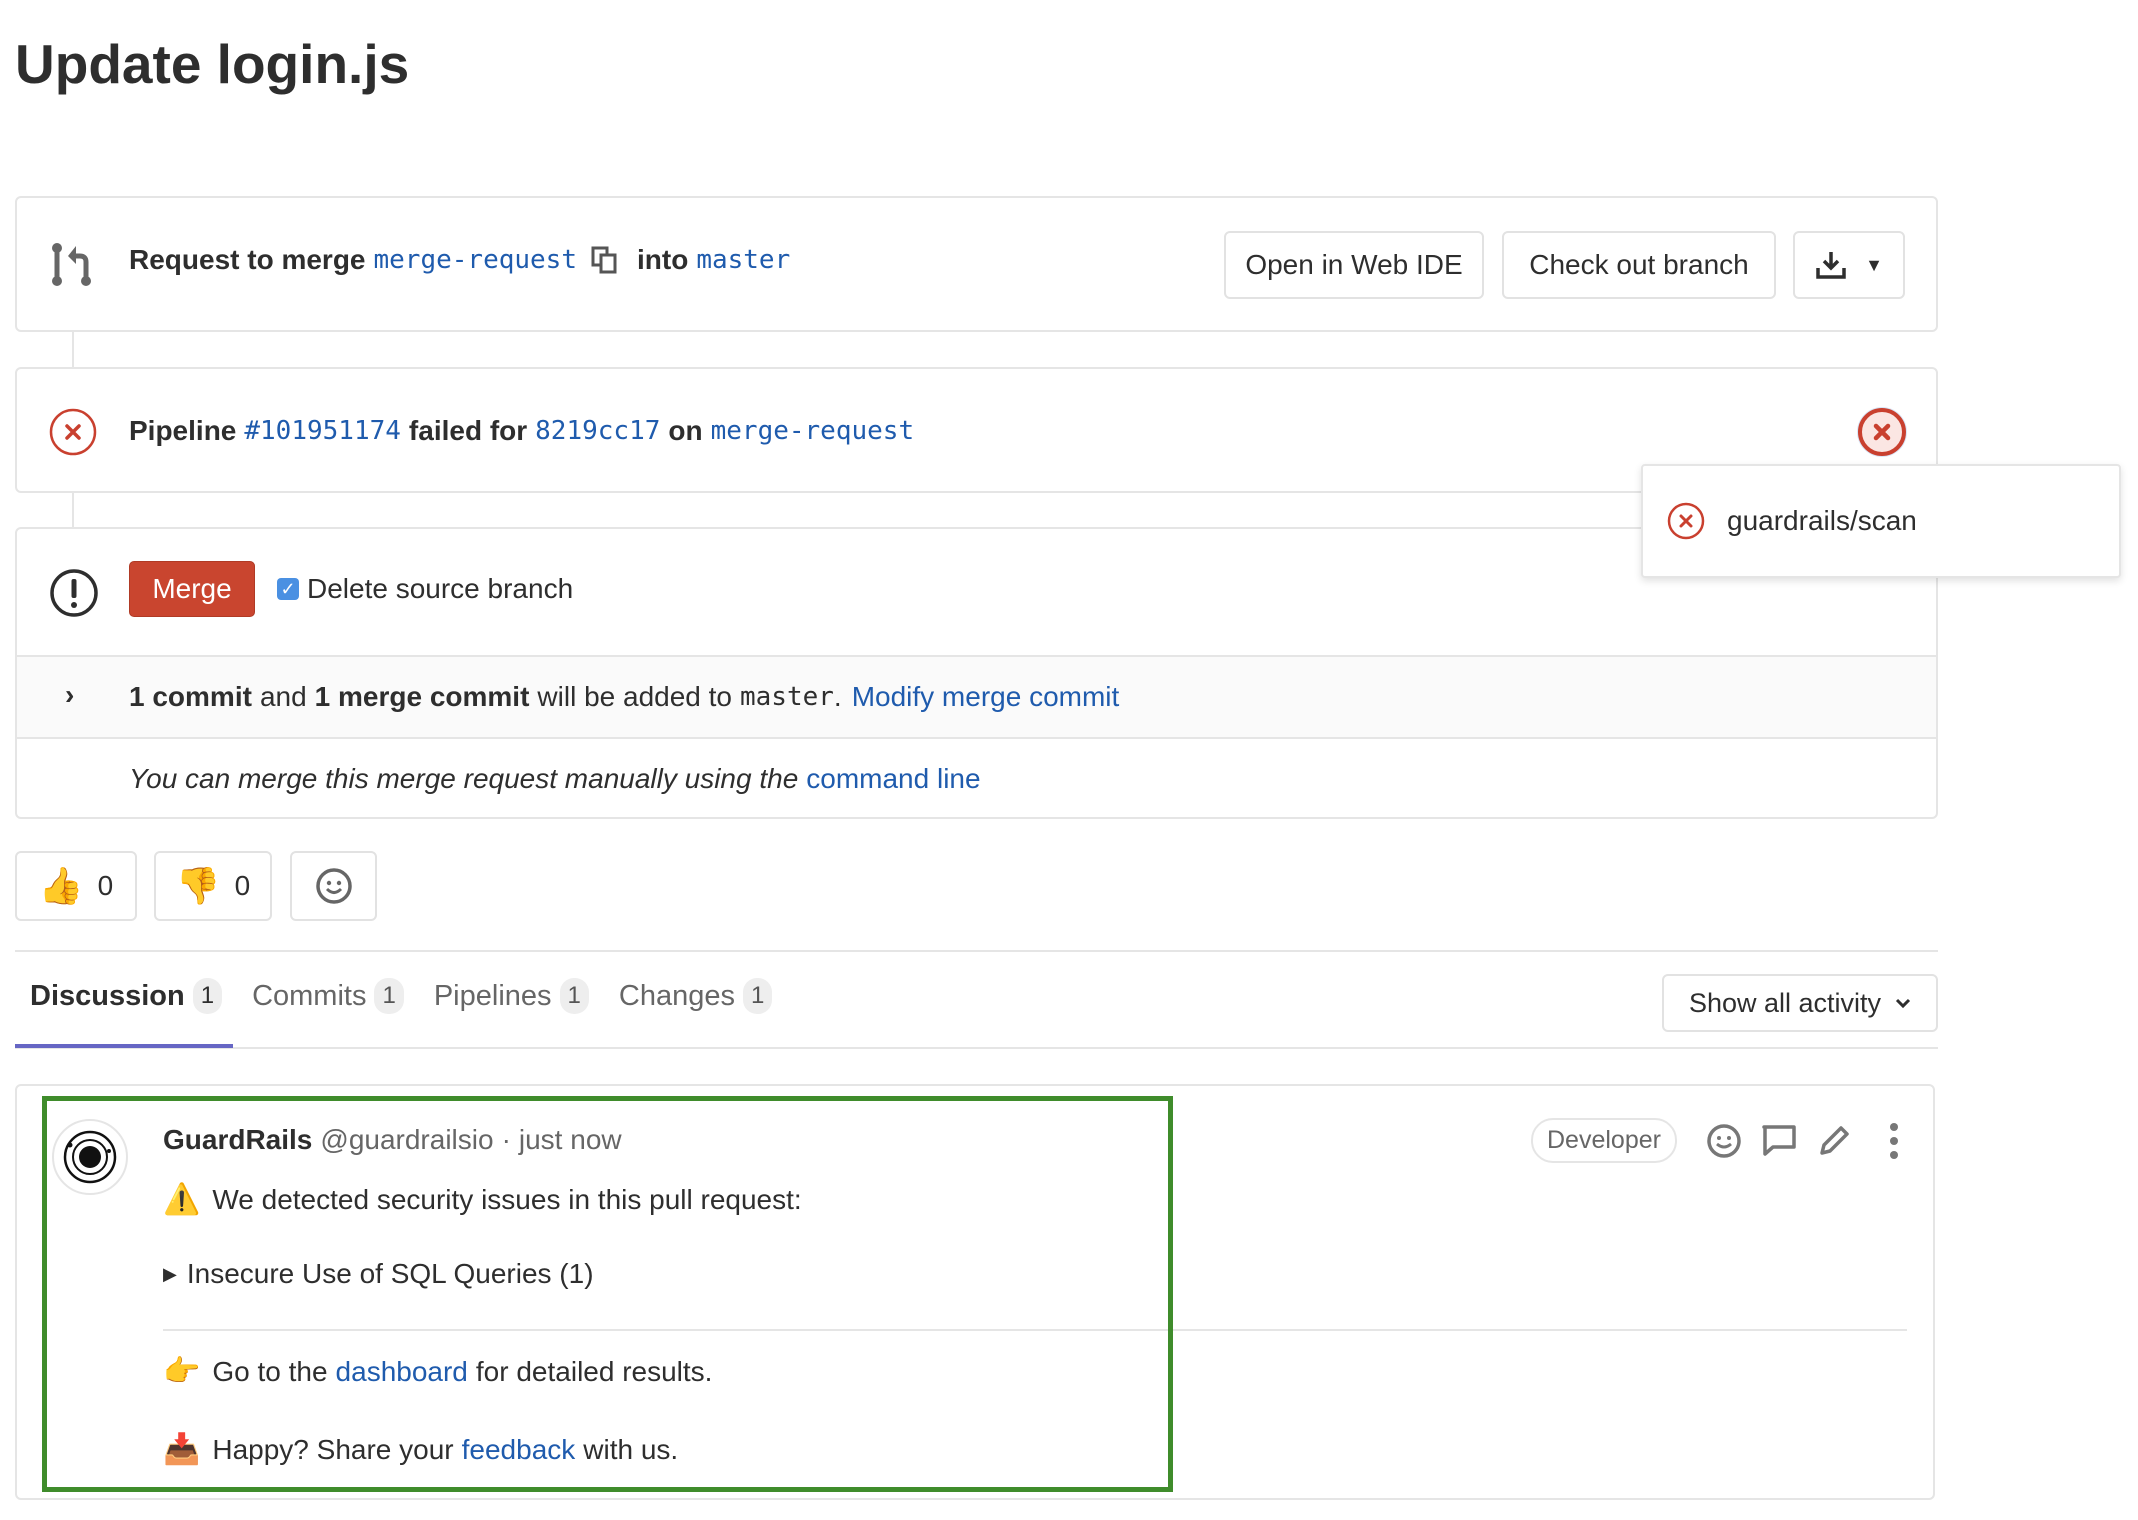 This screenshot has width=2138, height=1520. What do you see at coordinates (976, 1048) in the screenshot?
I see `tabs-bottom-divider` at bounding box center [976, 1048].